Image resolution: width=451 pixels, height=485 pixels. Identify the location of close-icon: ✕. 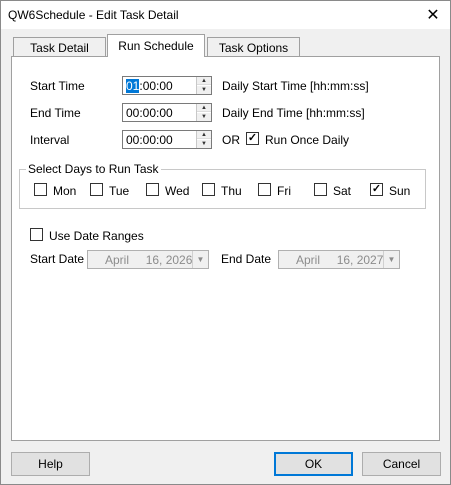
(433, 15).